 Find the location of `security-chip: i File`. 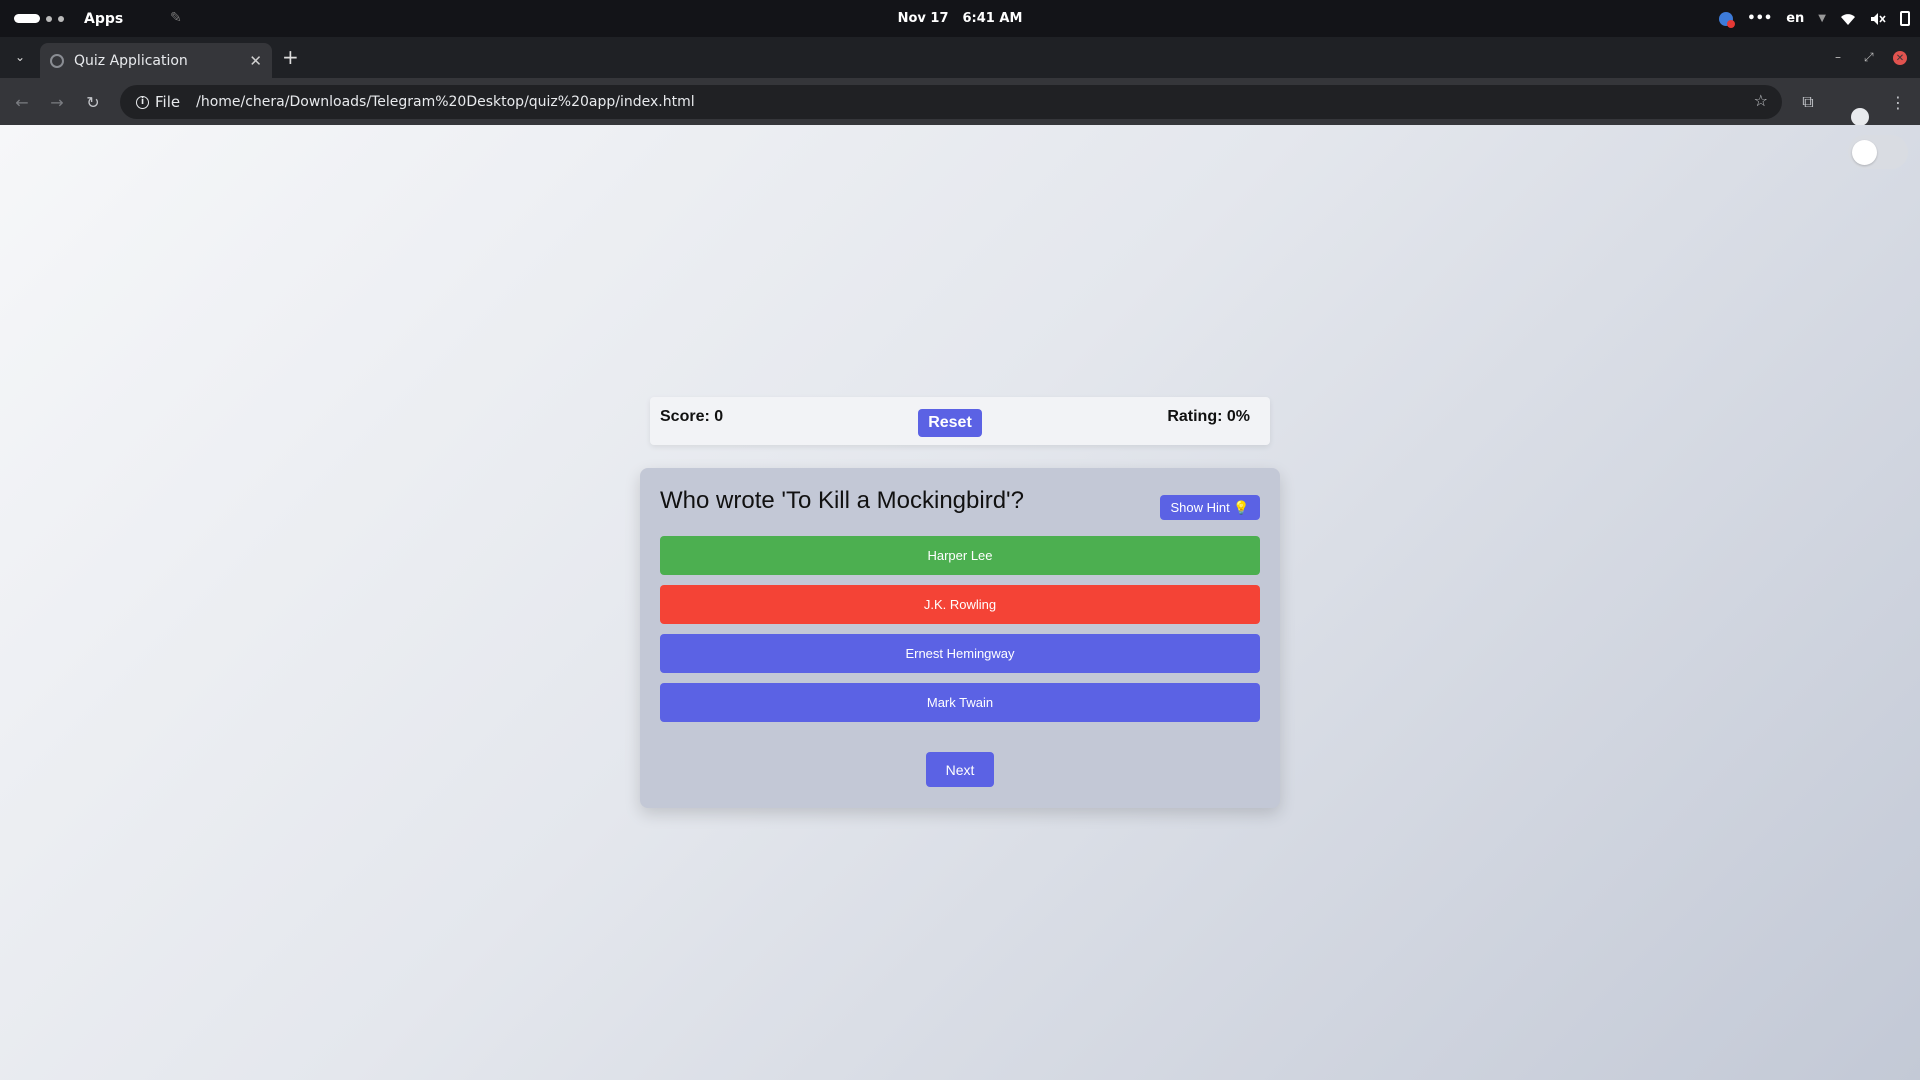

security-chip: i File is located at coordinates (160, 102).